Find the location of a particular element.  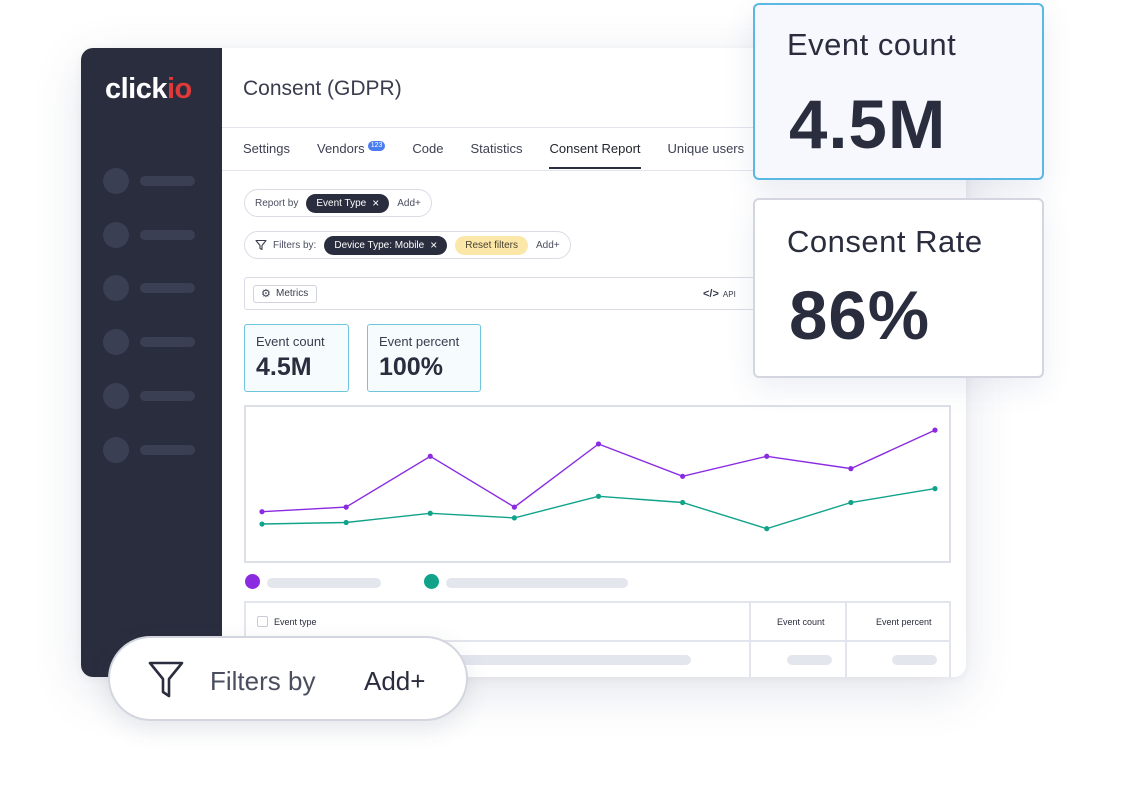

column-header-event-count: Event count is located at coordinates (801, 622).